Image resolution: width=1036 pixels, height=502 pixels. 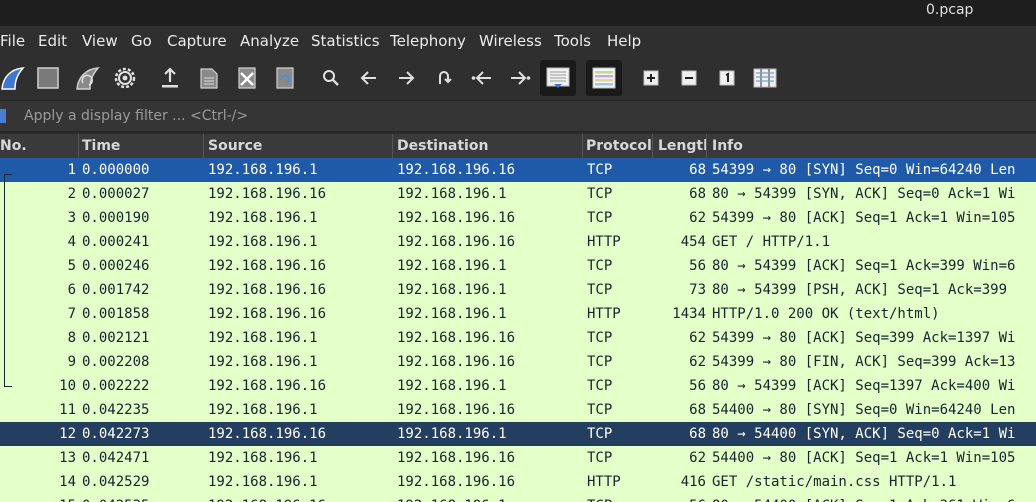 I want to click on zoom-out-icon, so click(x=689, y=78).